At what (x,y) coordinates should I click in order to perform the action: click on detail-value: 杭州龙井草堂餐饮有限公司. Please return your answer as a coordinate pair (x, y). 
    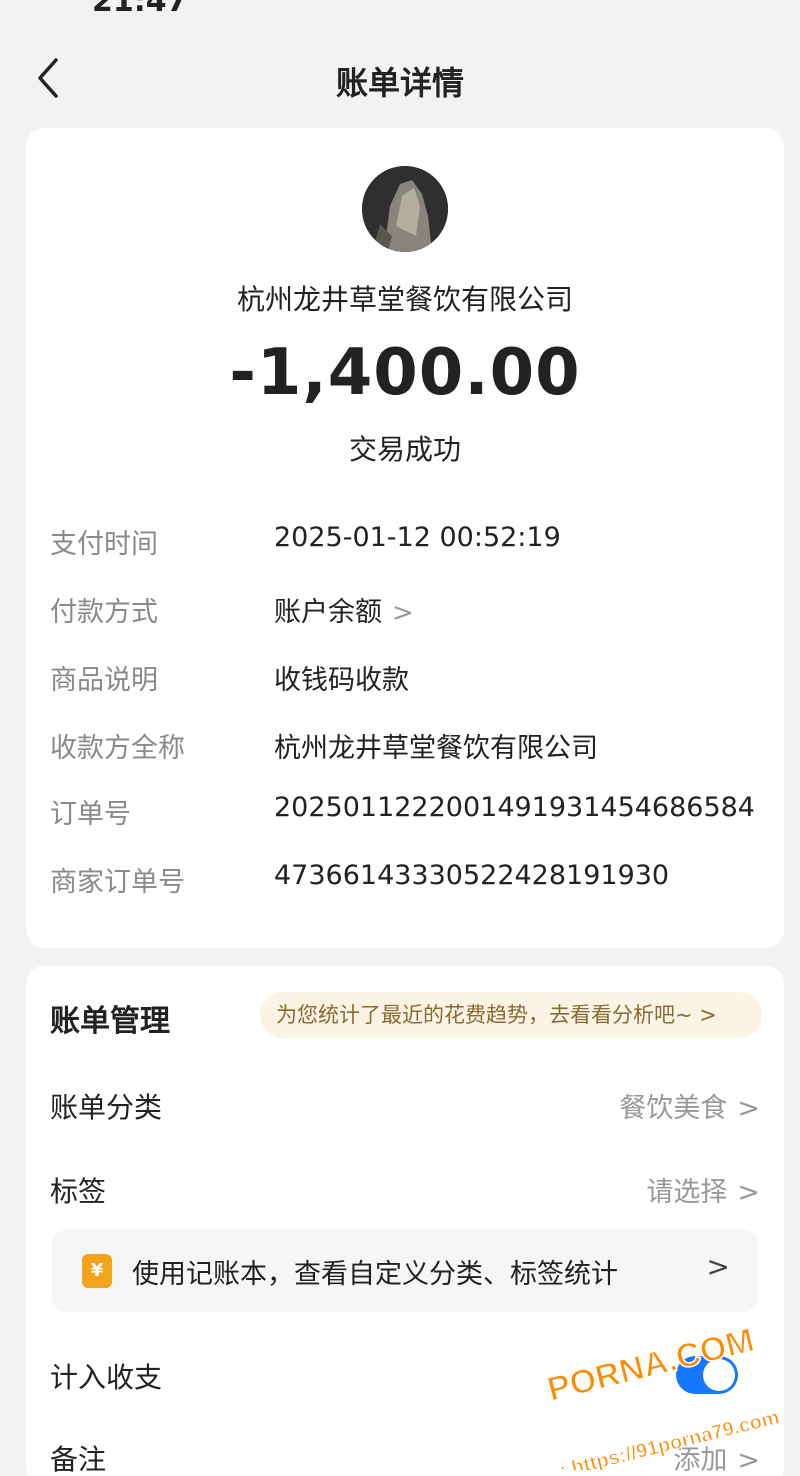
    Looking at the image, I should click on (436, 748).